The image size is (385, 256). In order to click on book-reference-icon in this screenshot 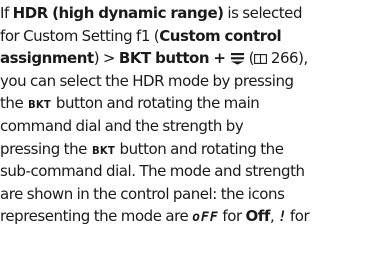, I will do `click(260, 59)`.